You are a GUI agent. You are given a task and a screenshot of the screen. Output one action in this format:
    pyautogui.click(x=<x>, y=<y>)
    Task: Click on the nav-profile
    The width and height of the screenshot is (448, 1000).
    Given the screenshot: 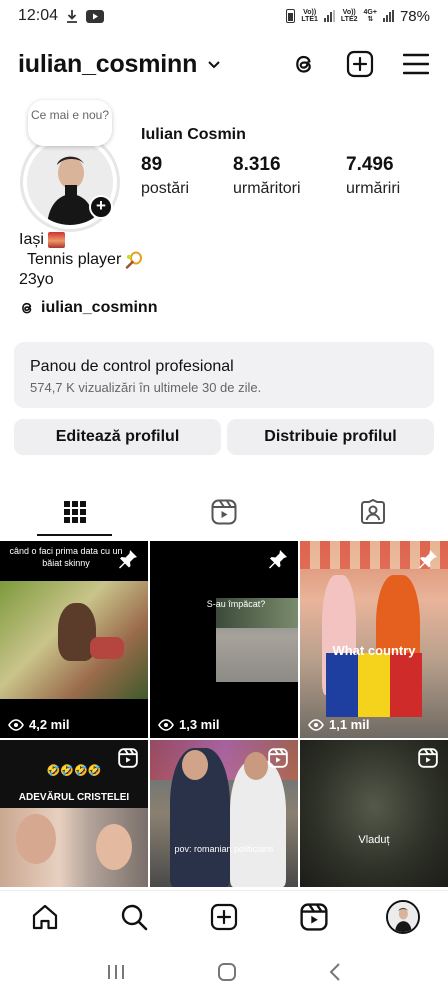 What is the action you would take?
    pyautogui.click(x=403, y=916)
    